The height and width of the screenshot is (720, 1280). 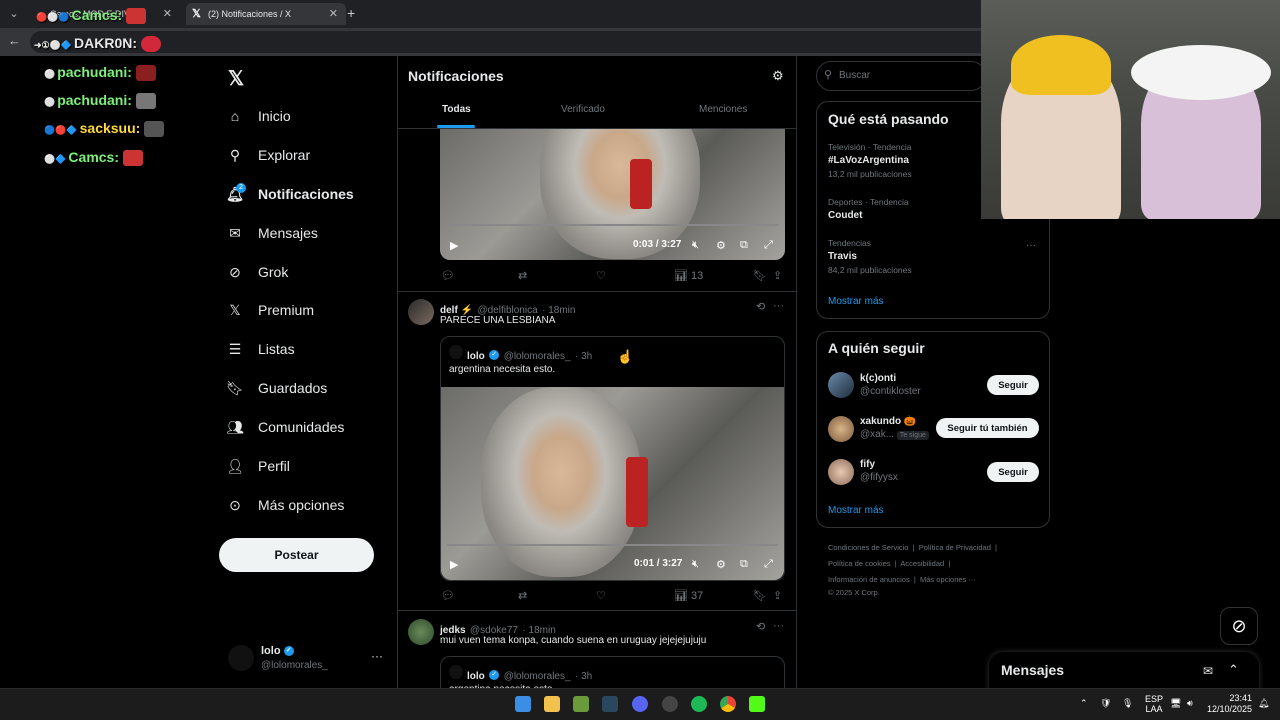 I want to click on nav-item-explorar: ⚲ Explorar, so click(x=268, y=155).